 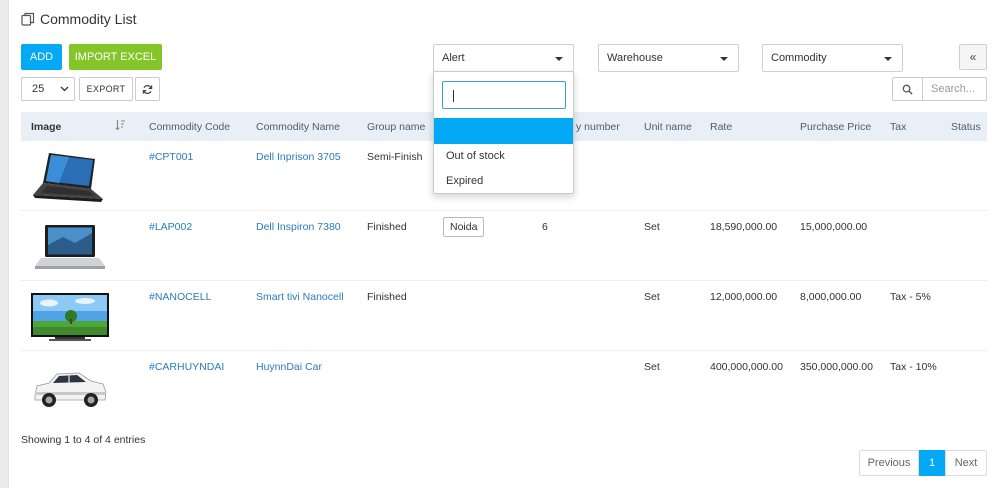 What do you see at coordinates (598, 127) in the screenshot?
I see `column-header-qty: y number` at bounding box center [598, 127].